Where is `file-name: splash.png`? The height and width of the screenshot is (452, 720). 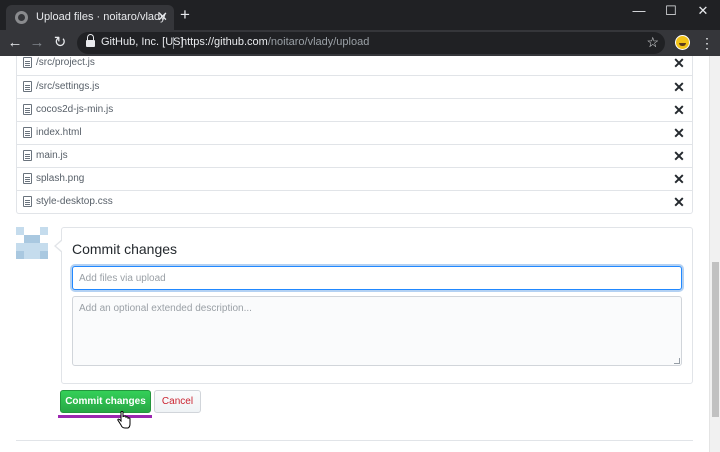 file-name: splash.png is located at coordinates (60, 178).